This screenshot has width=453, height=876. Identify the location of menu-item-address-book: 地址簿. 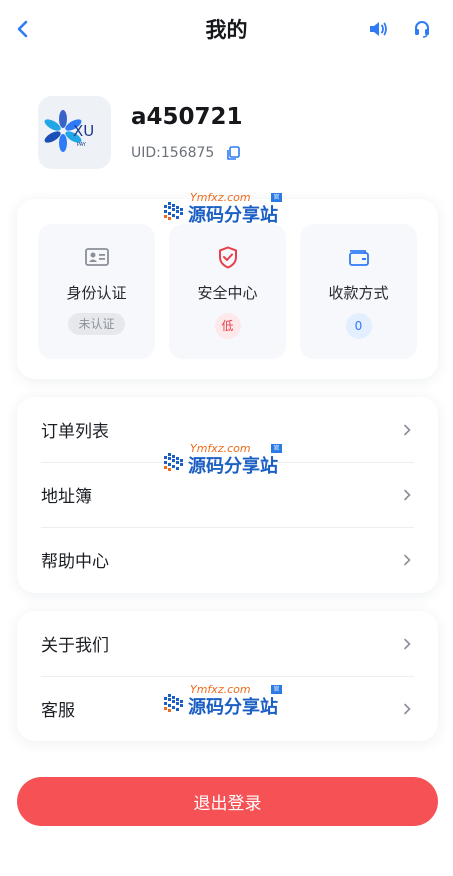
(227, 494).